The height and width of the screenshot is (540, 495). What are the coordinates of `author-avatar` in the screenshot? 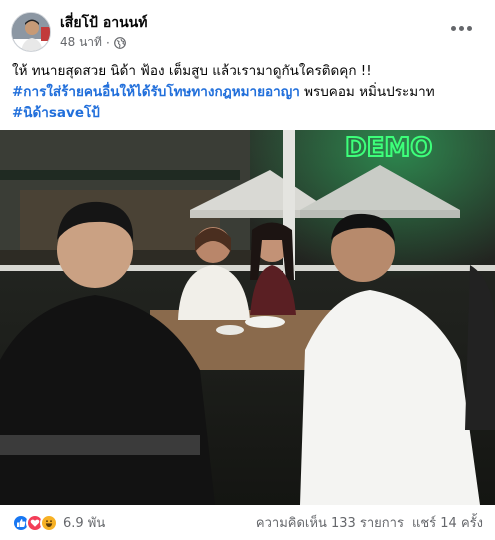 It's located at (31, 32).